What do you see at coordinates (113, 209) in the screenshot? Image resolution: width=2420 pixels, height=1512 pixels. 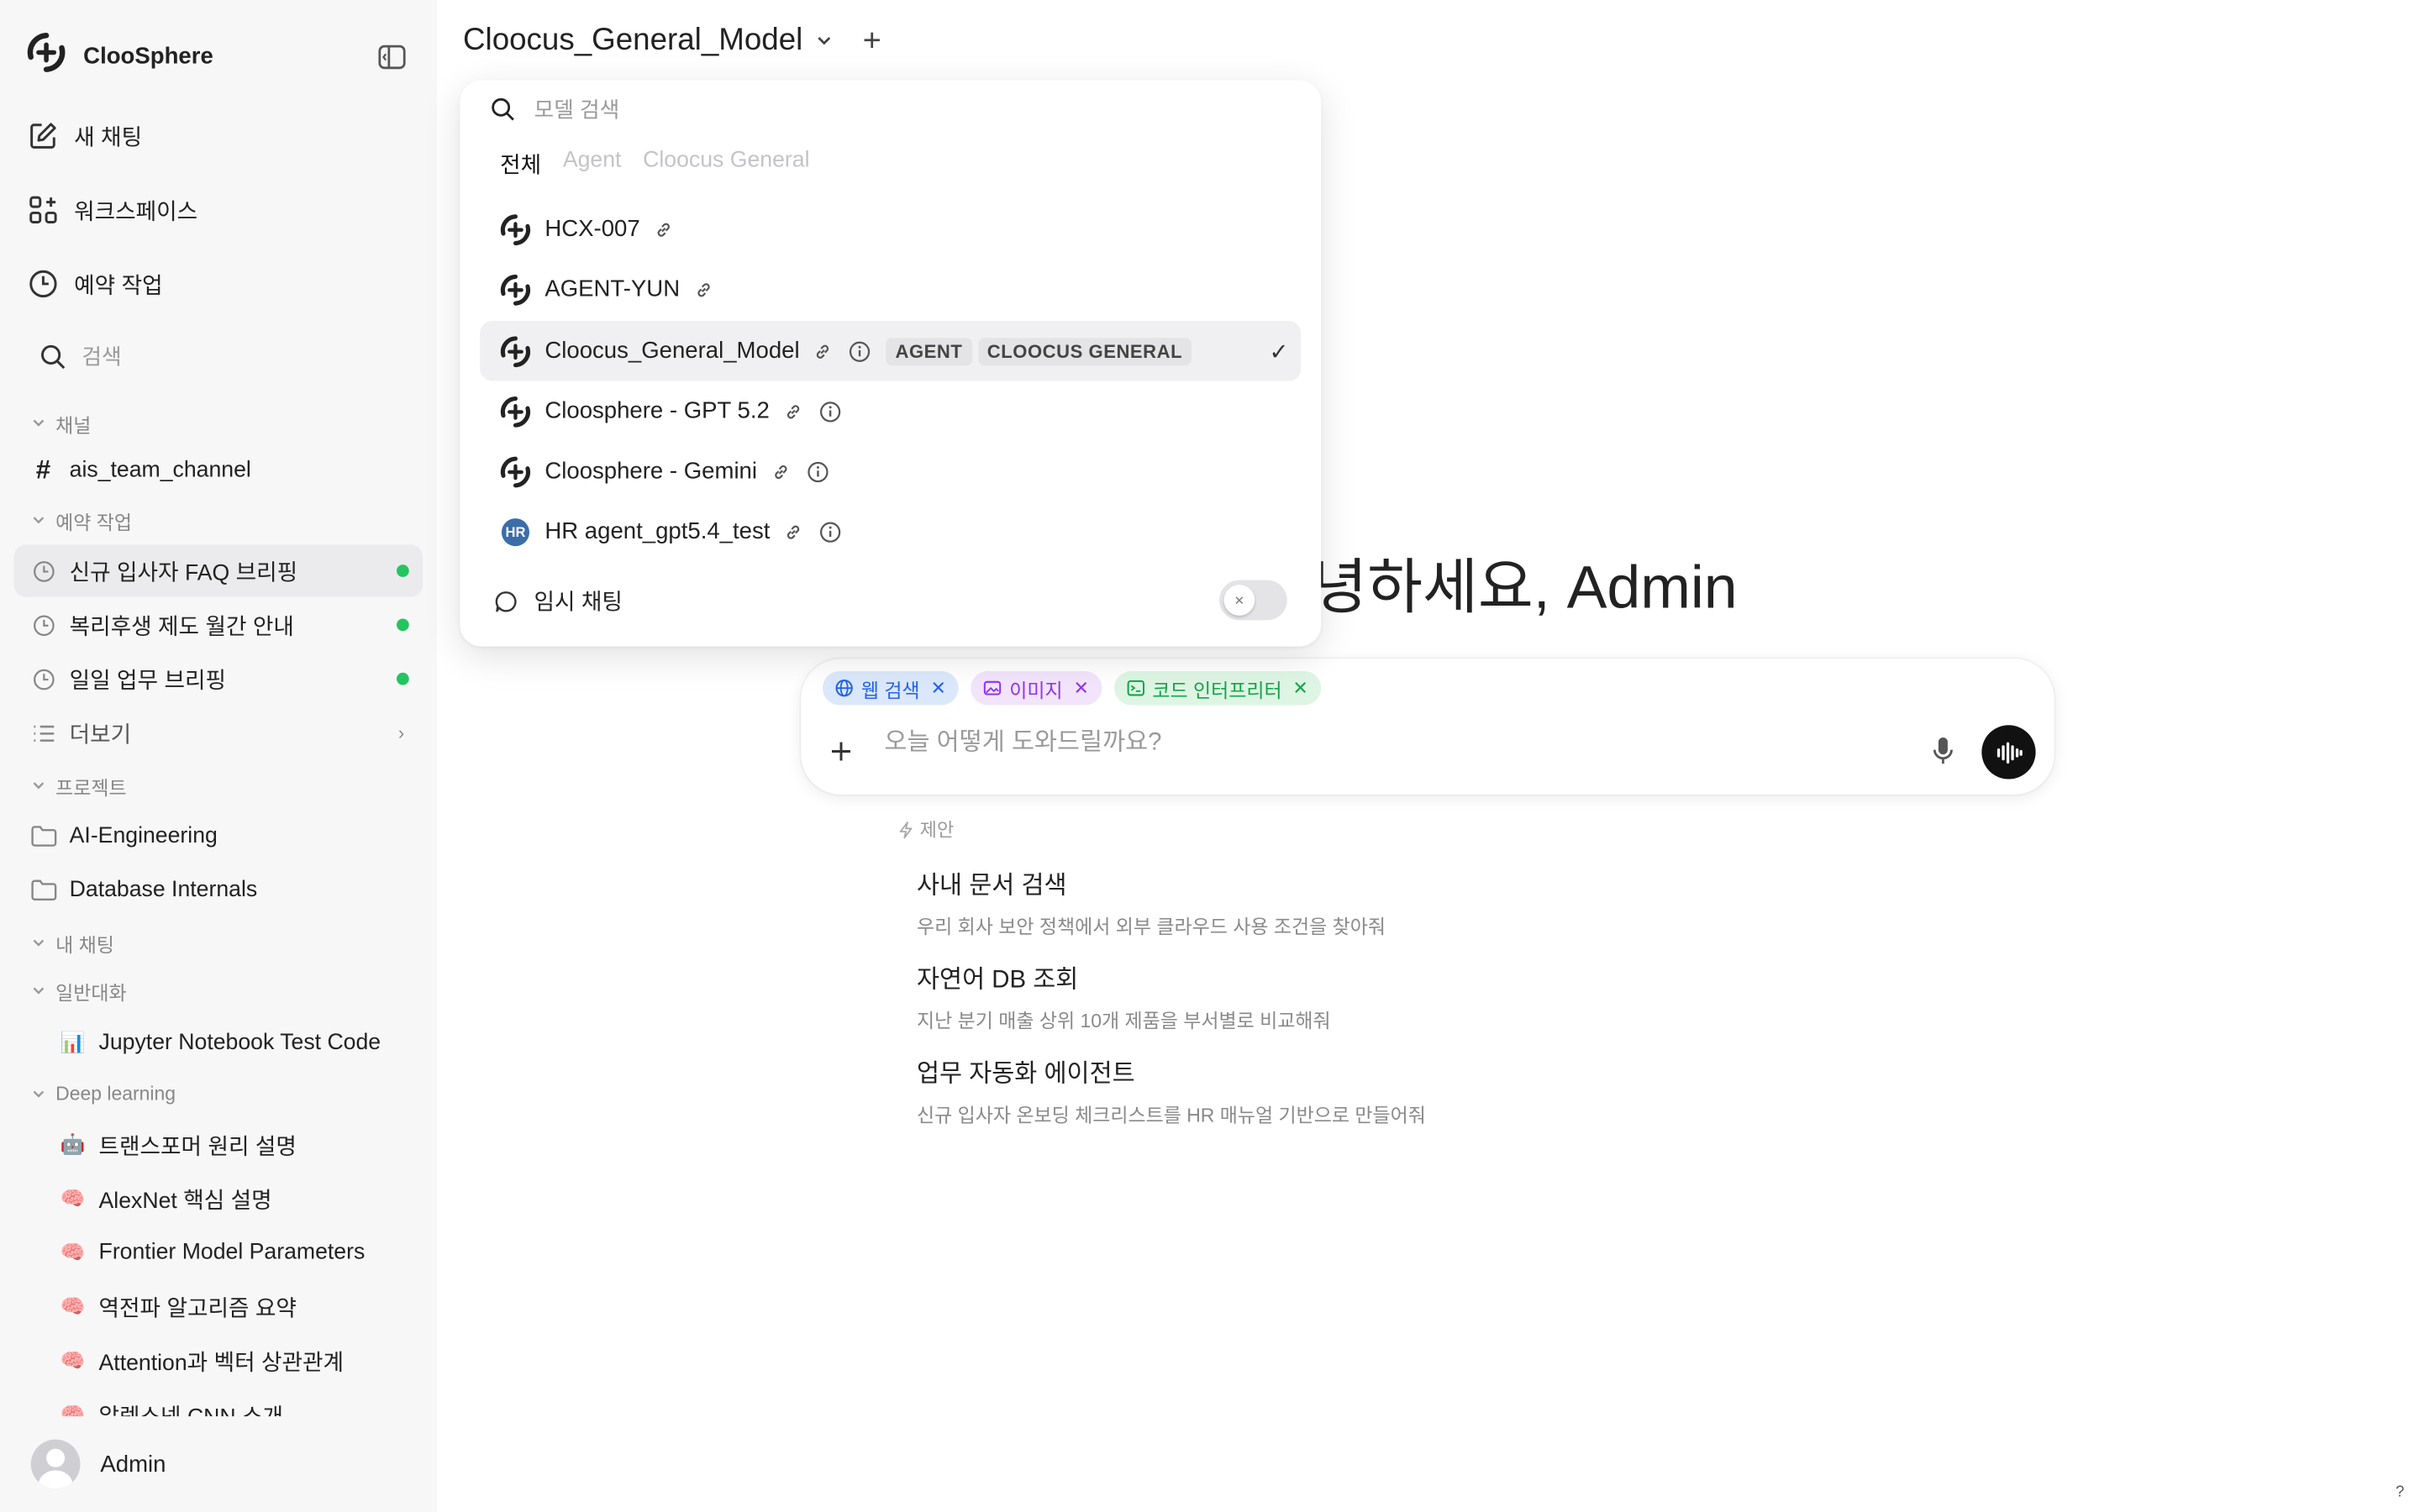 I see `workspace-button: 워크스페이스` at bounding box center [113, 209].